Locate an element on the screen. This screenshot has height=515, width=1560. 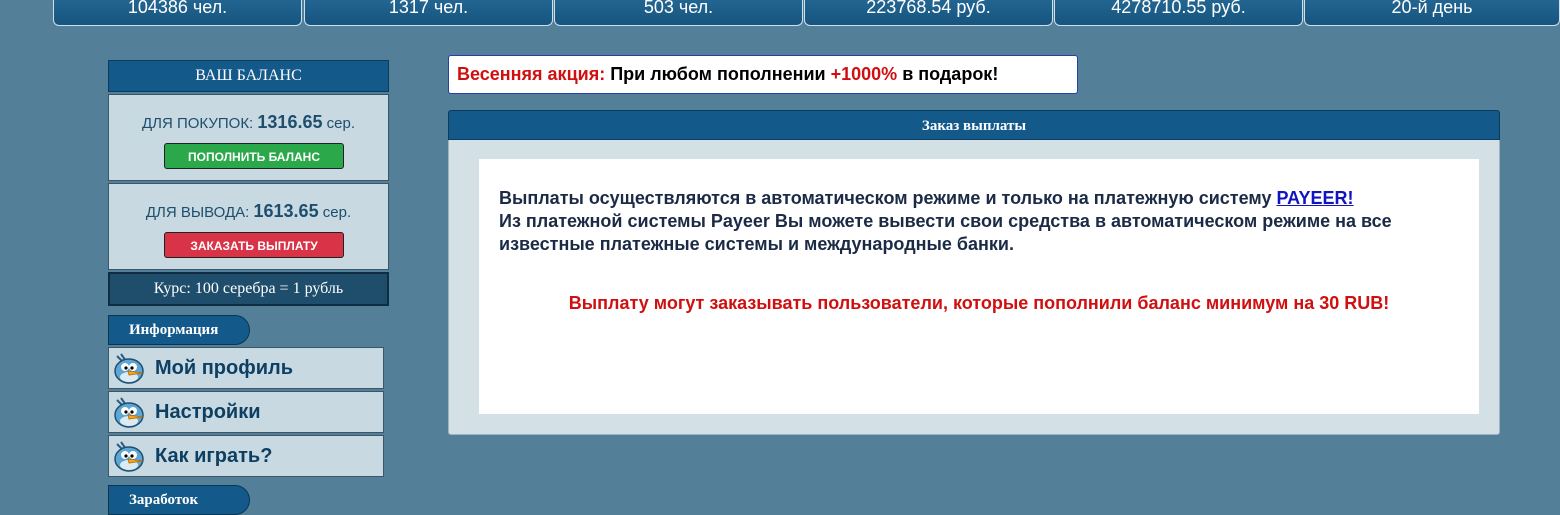
promo-suffix: в подарок! is located at coordinates (950, 74).